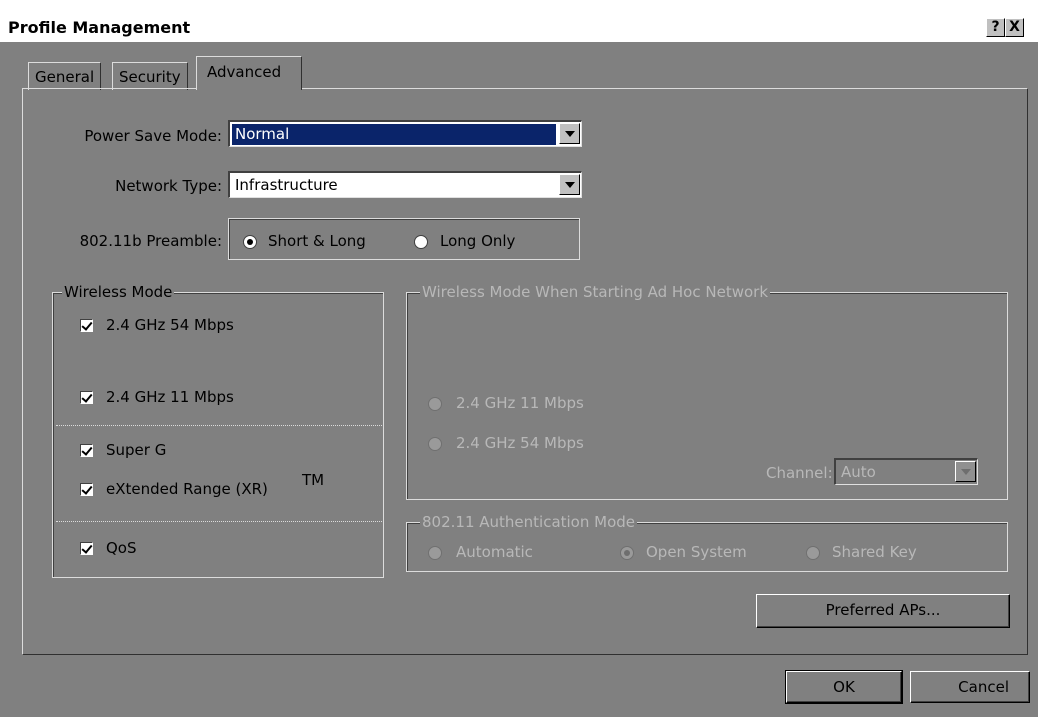 The height and width of the screenshot is (717, 1038). I want to click on trademark-mark: TM, so click(313, 480).